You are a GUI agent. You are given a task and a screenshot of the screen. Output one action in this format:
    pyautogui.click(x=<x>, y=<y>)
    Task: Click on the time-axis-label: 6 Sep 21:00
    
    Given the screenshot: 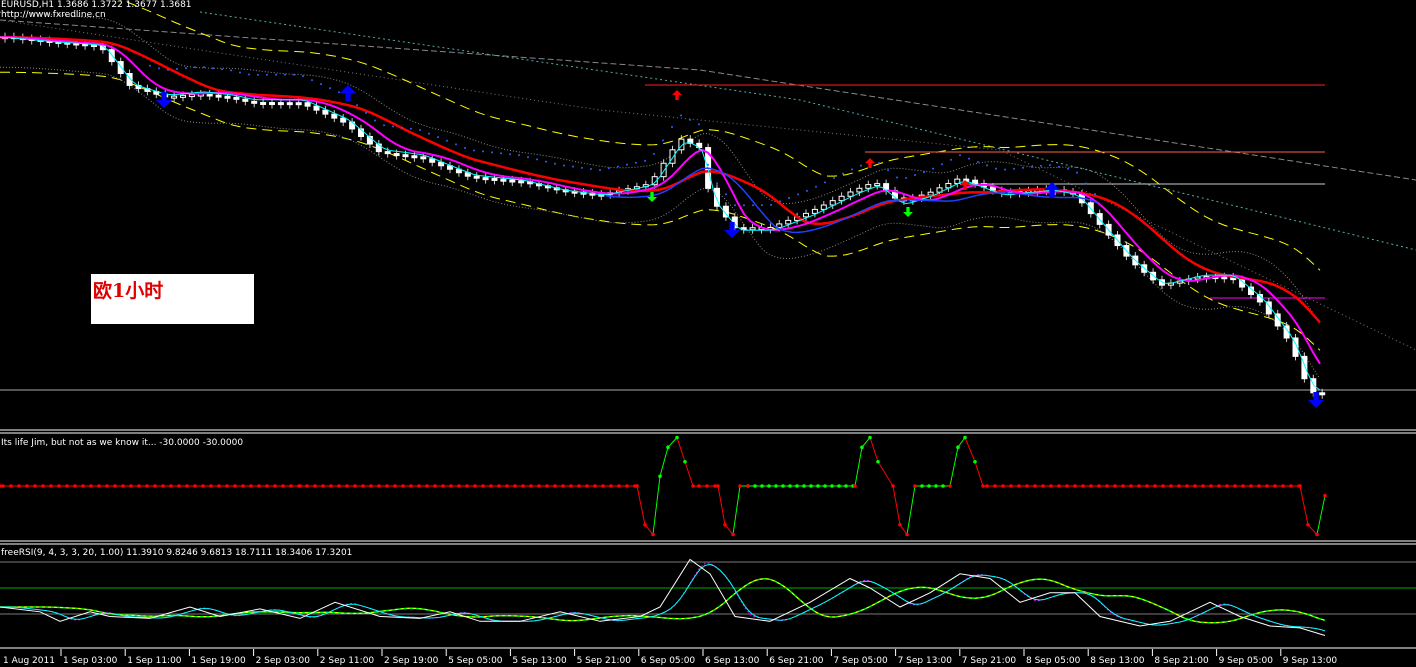 What is the action you would take?
    pyautogui.click(x=796, y=661)
    